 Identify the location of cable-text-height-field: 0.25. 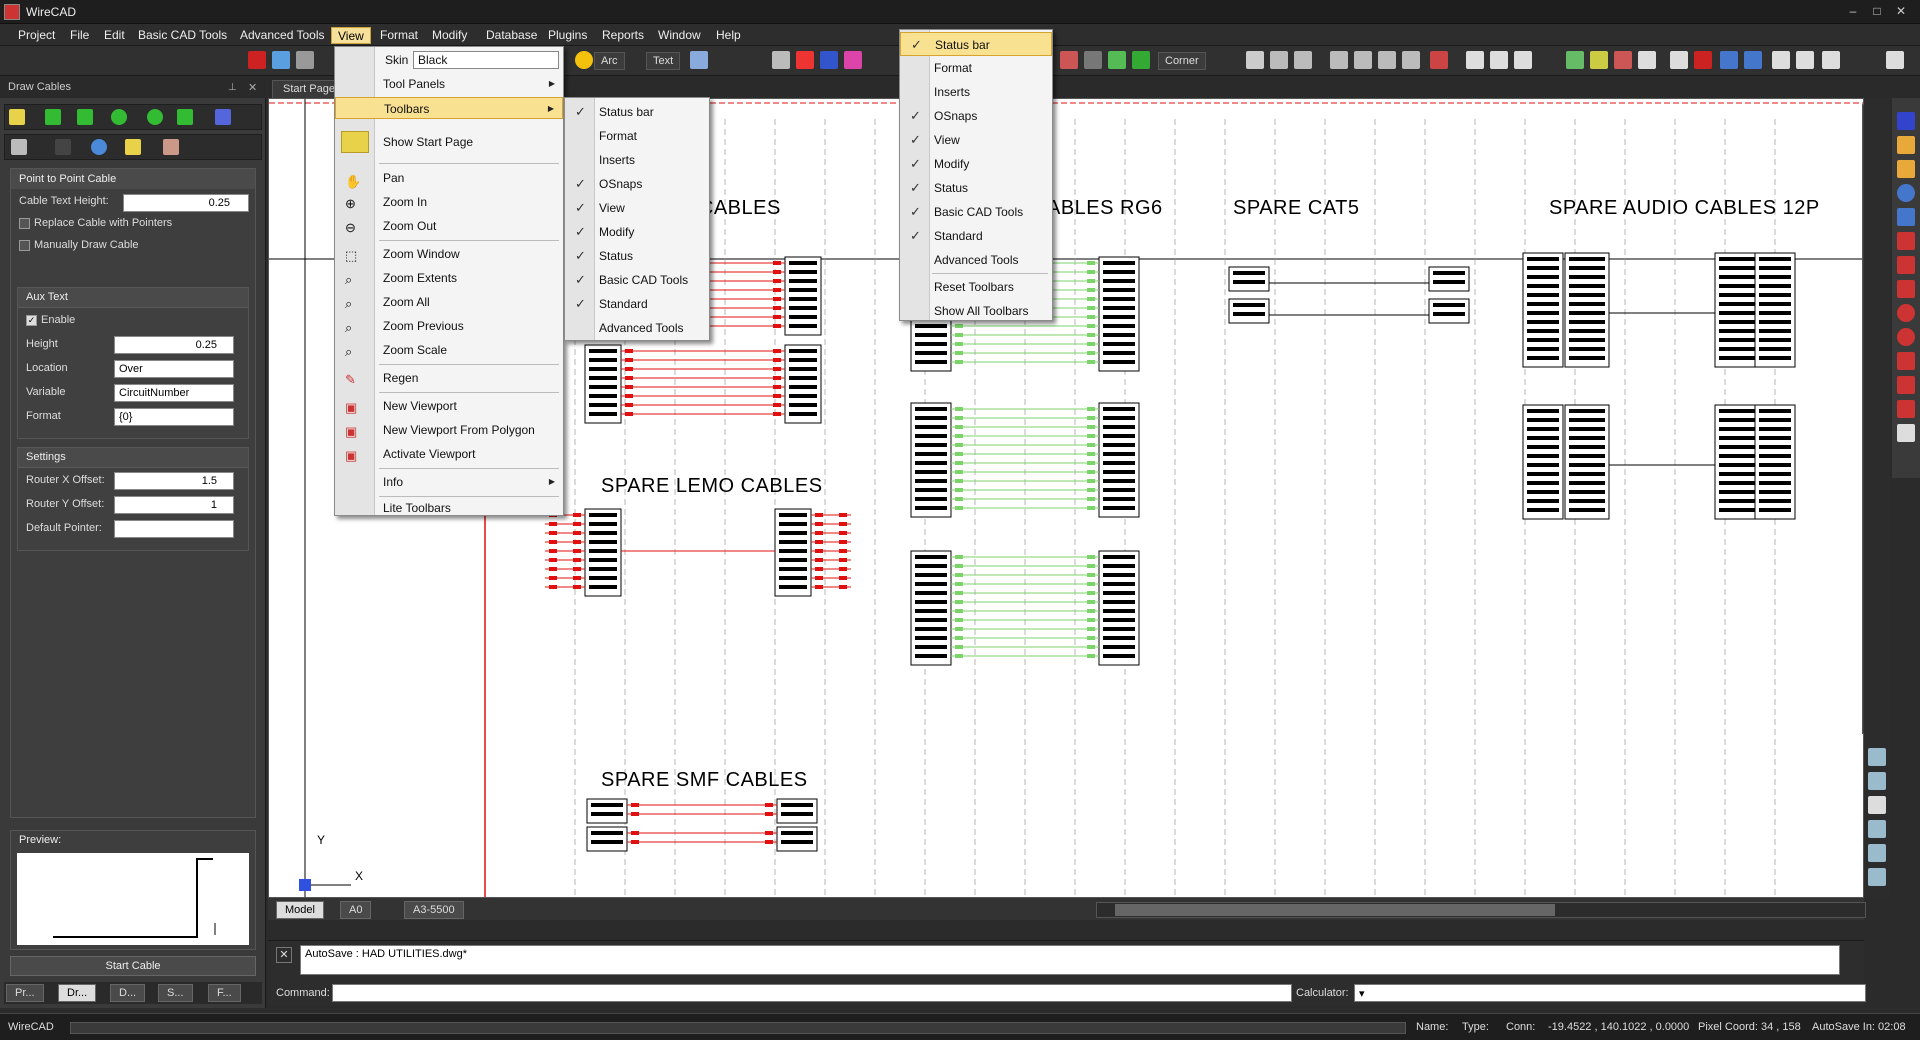
(186, 203).